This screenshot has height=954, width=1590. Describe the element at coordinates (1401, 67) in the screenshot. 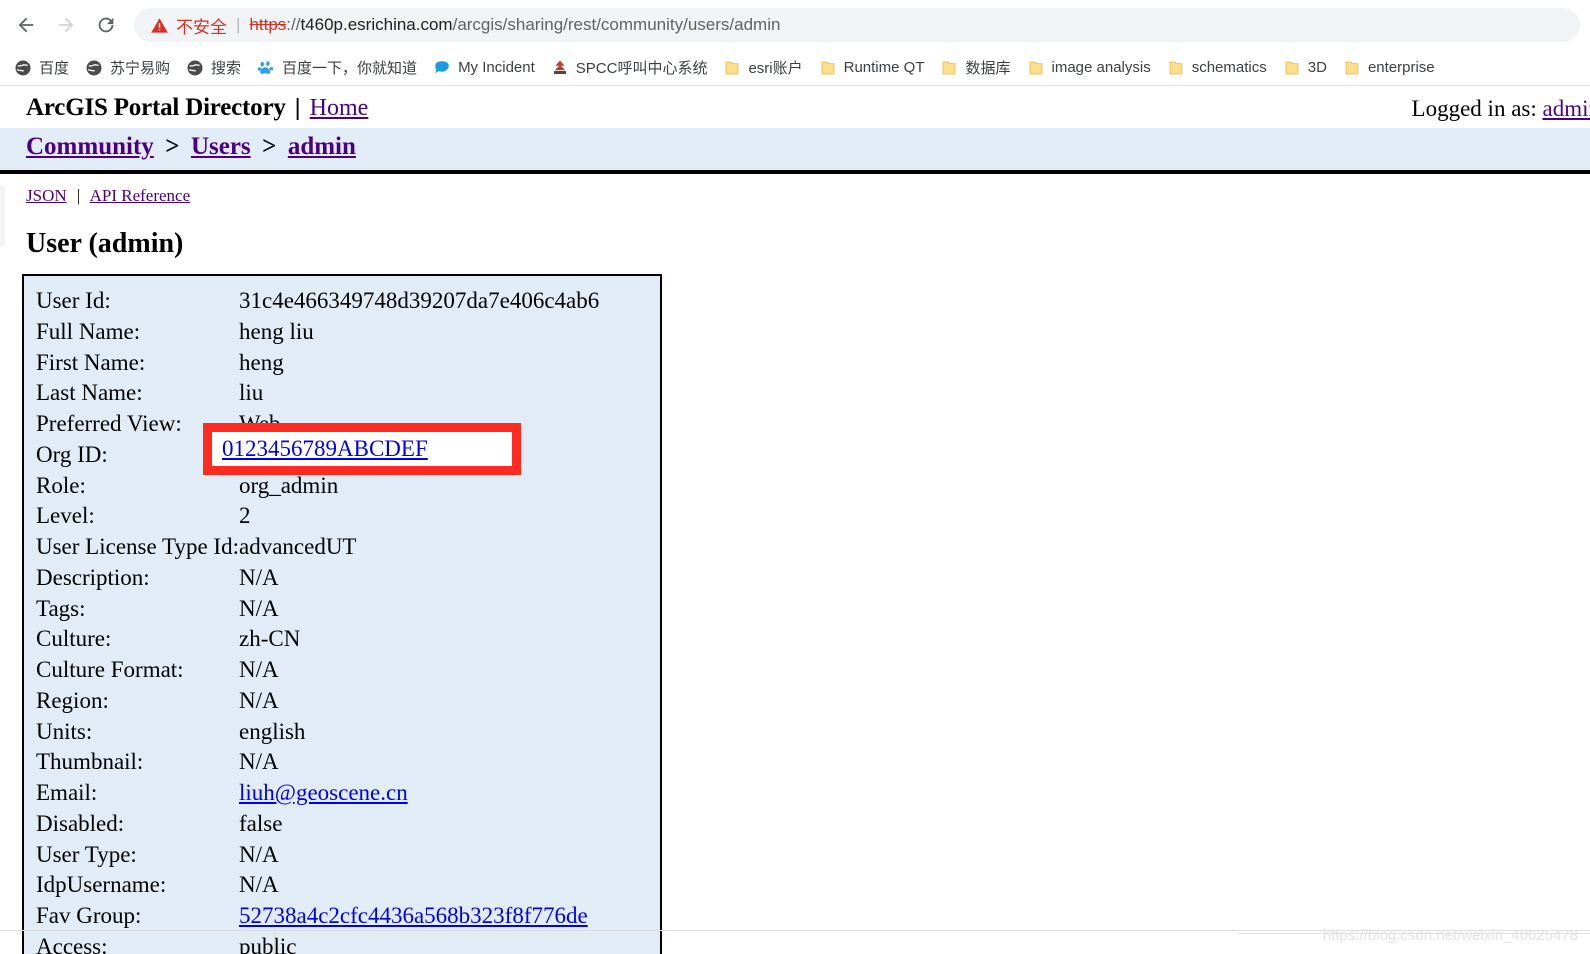

I see `bookmark-label: enterprise` at that location.